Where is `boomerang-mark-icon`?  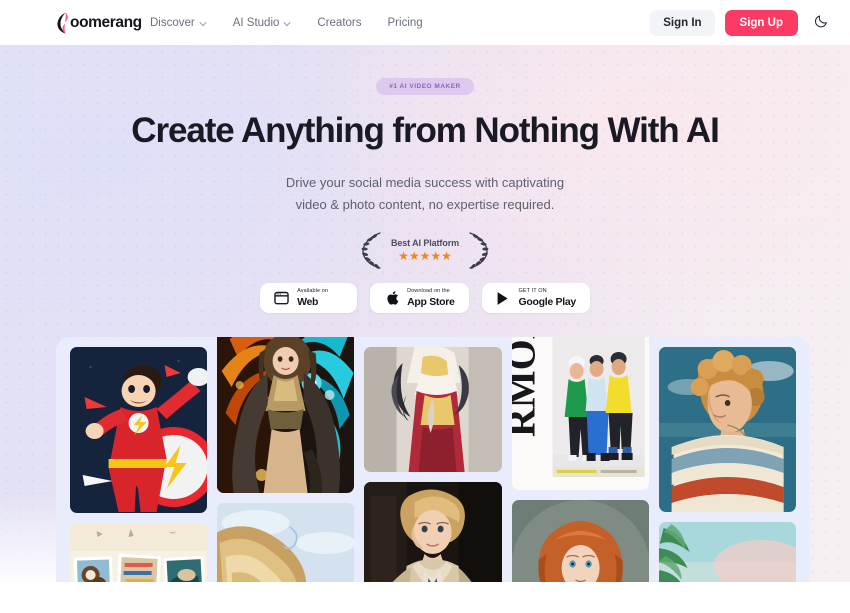
boomerang-mark-icon is located at coordinates (63, 23).